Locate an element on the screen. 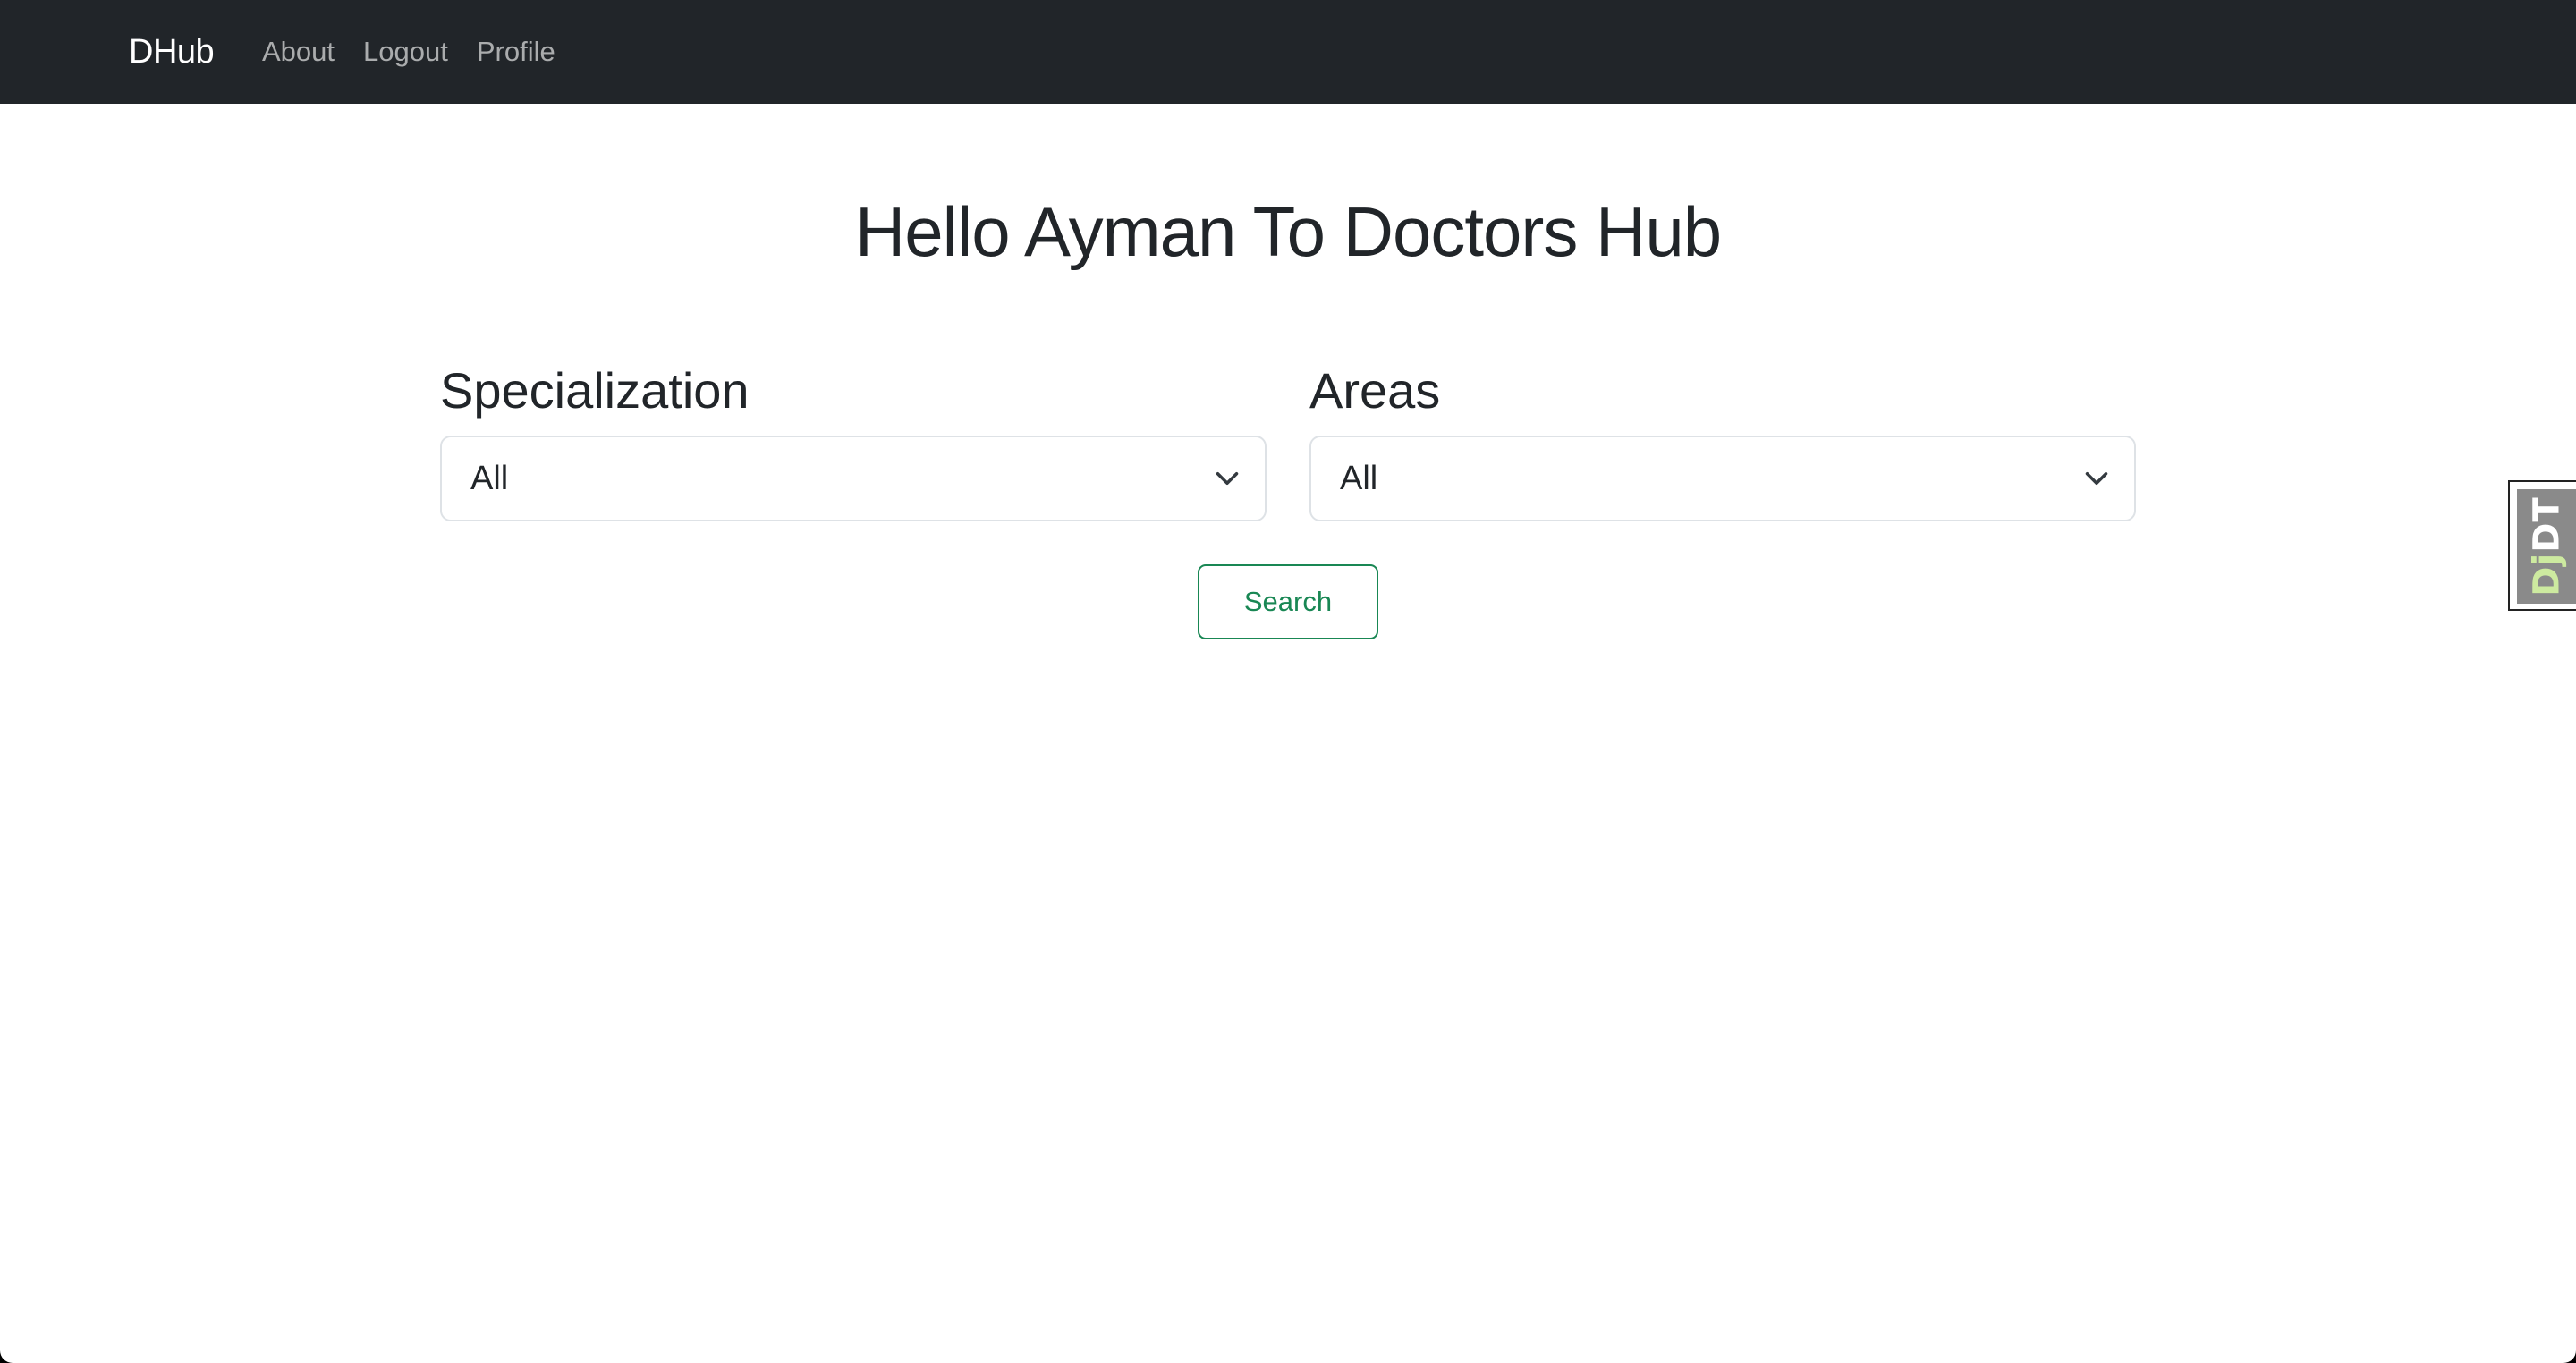 Image resolution: width=2576 pixels, height=1363 pixels. specialization-label: Specialization is located at coordinates (595, 390).